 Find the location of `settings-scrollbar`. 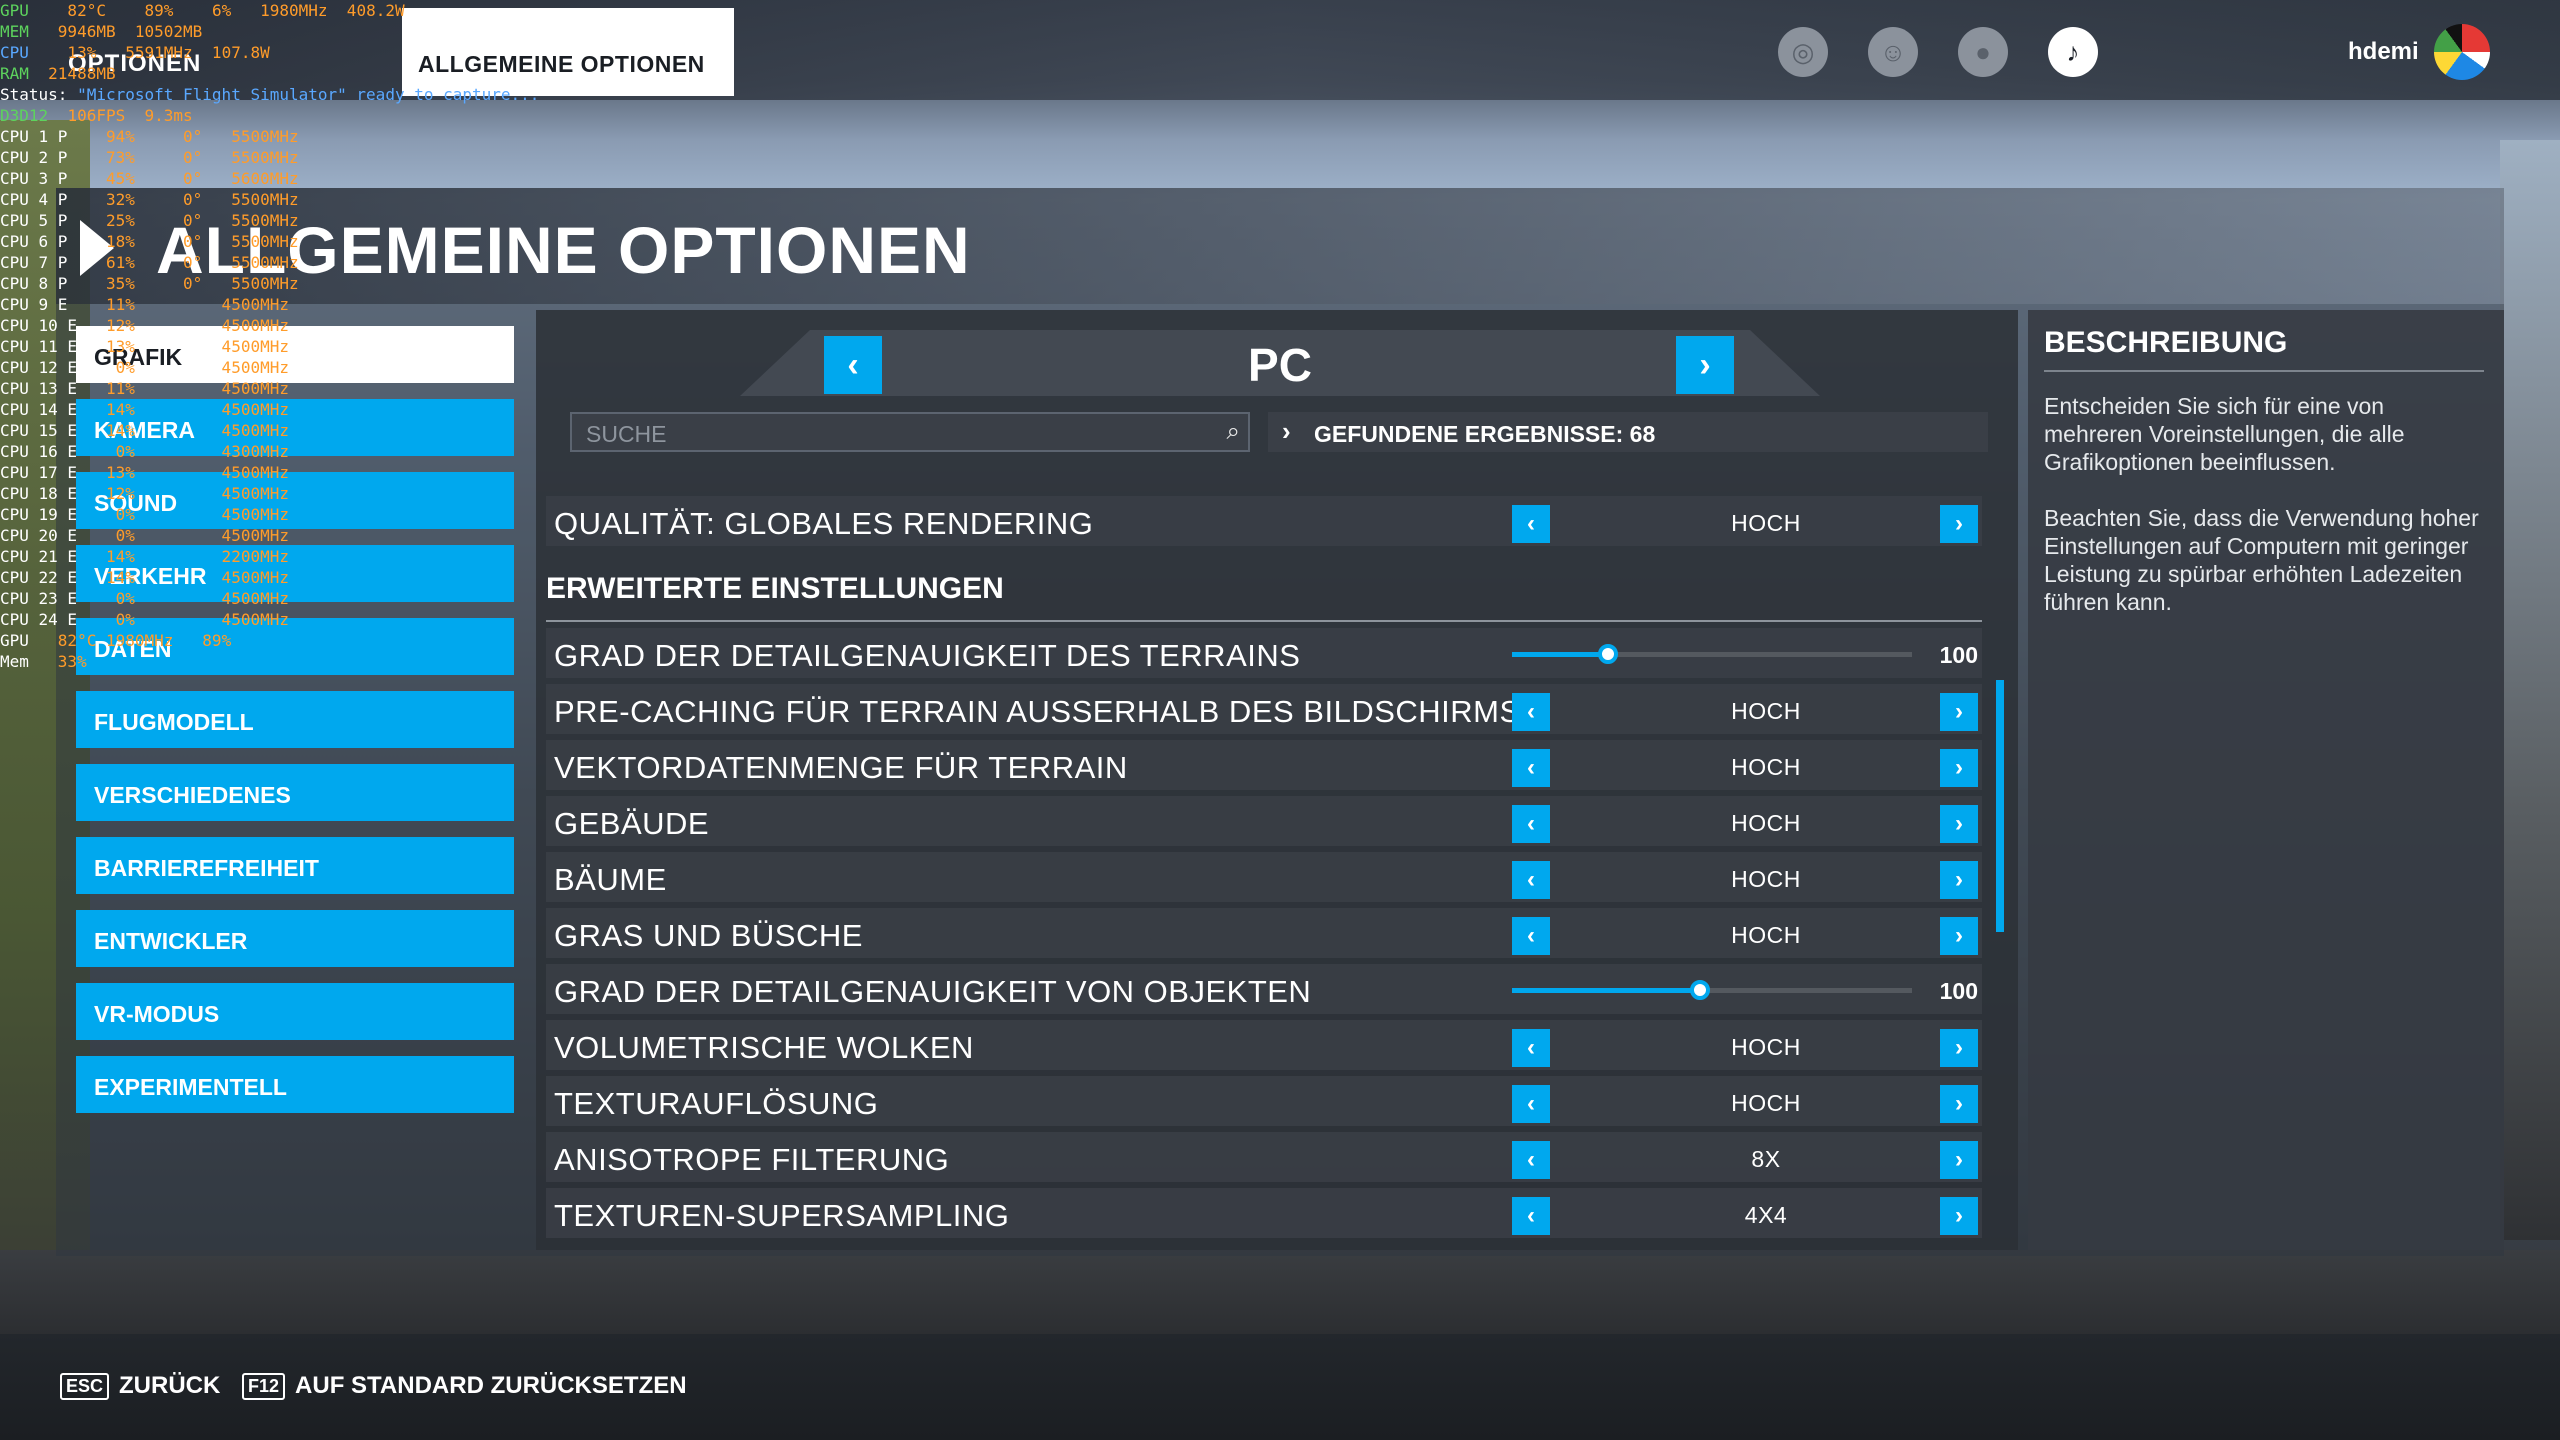

settings-scrollbar is located at coordinates (2000, 806).